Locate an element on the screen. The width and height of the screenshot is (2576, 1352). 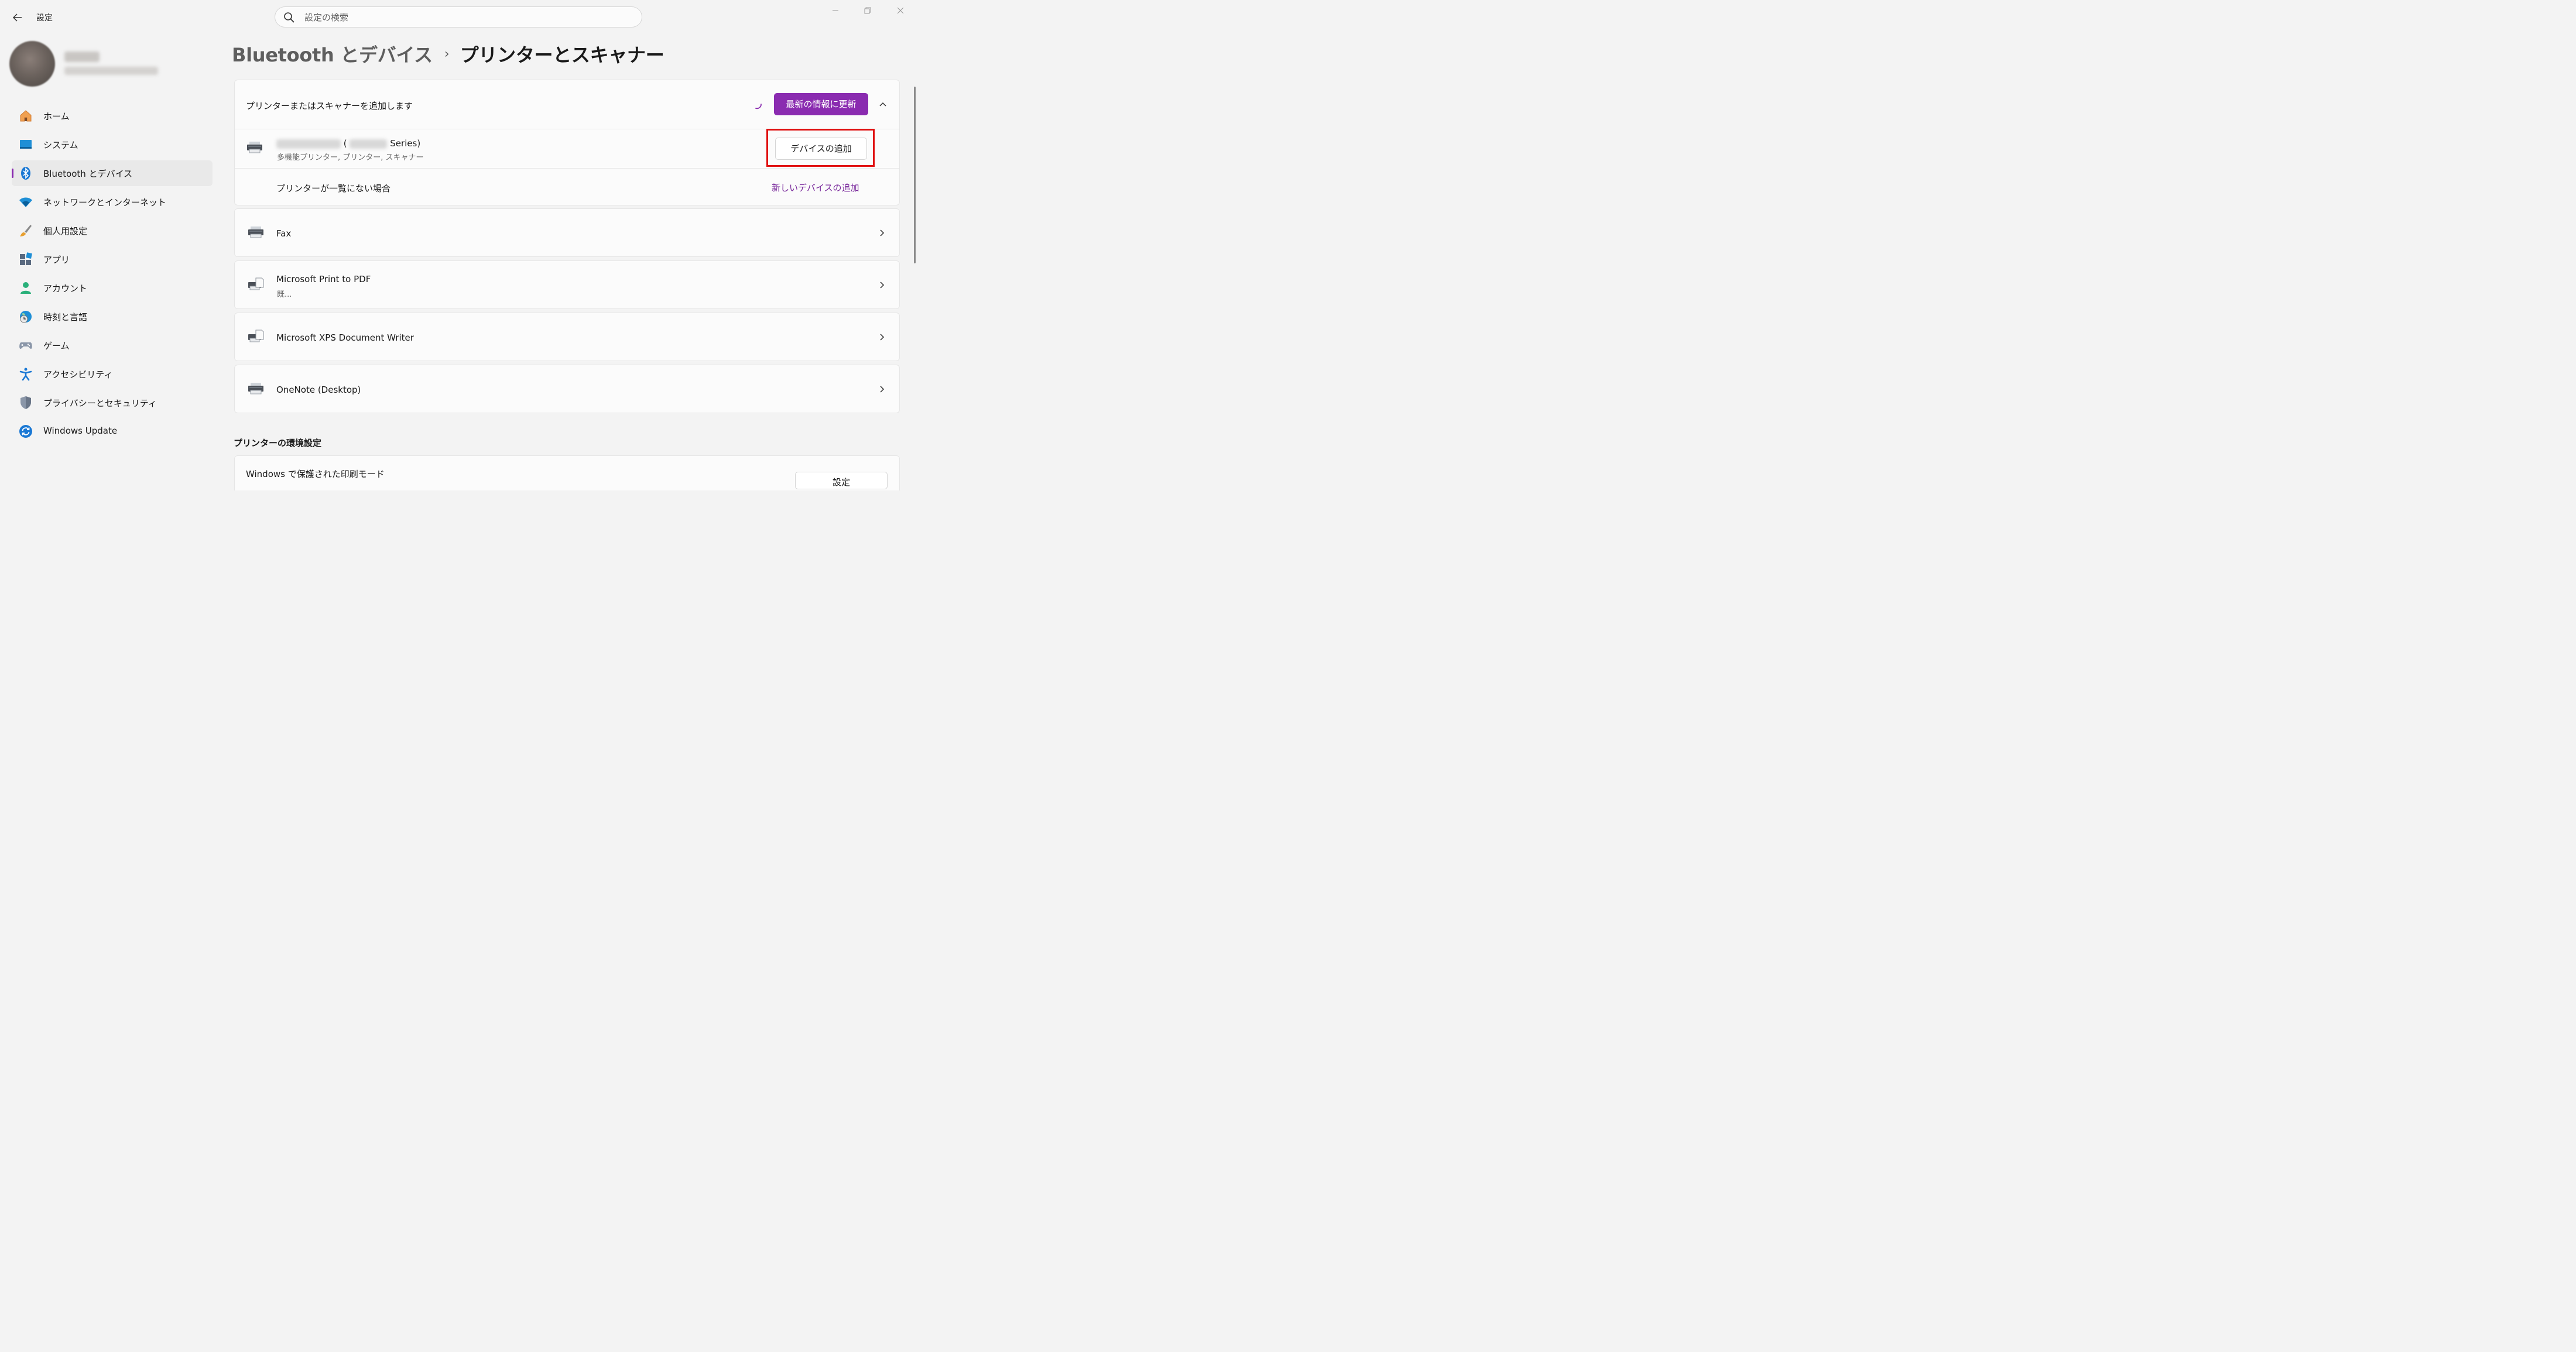
sidebar-item-accounts: アカウント is located at coordinates (112, 288).